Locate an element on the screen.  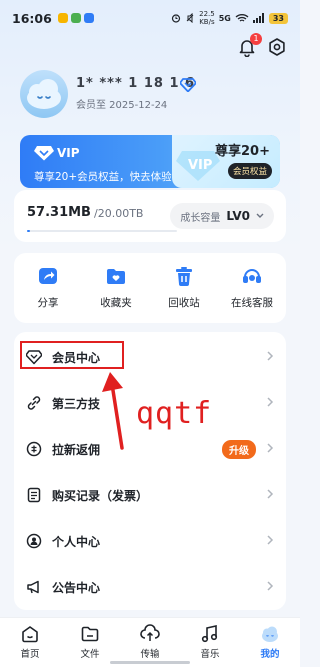
wifi-icon is located at coordinates (242, 18).